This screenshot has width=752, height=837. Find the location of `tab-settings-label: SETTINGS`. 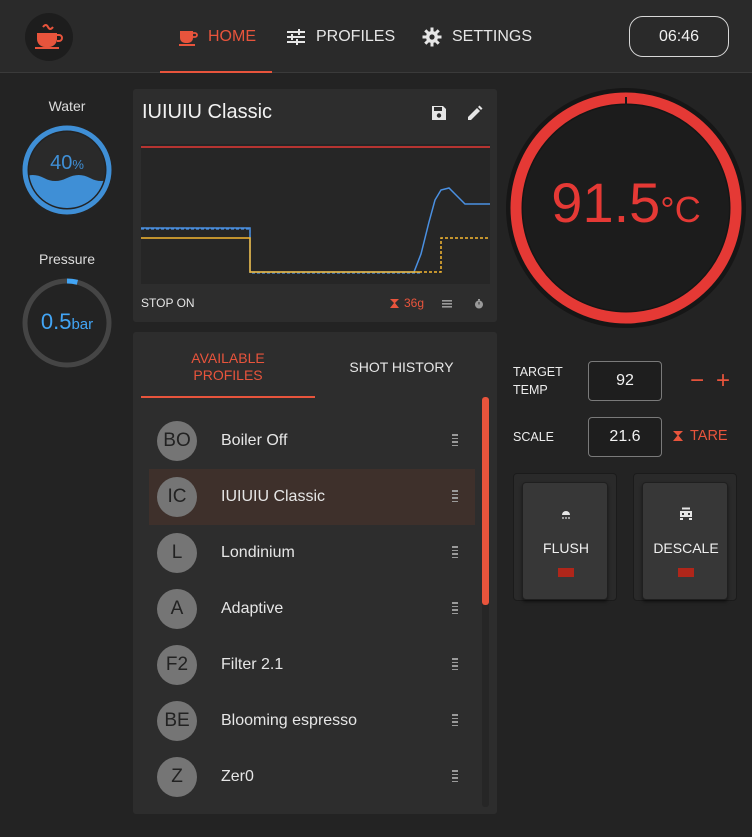

tab-settings-label: SETTINGS is located at coordinates (492, 36).